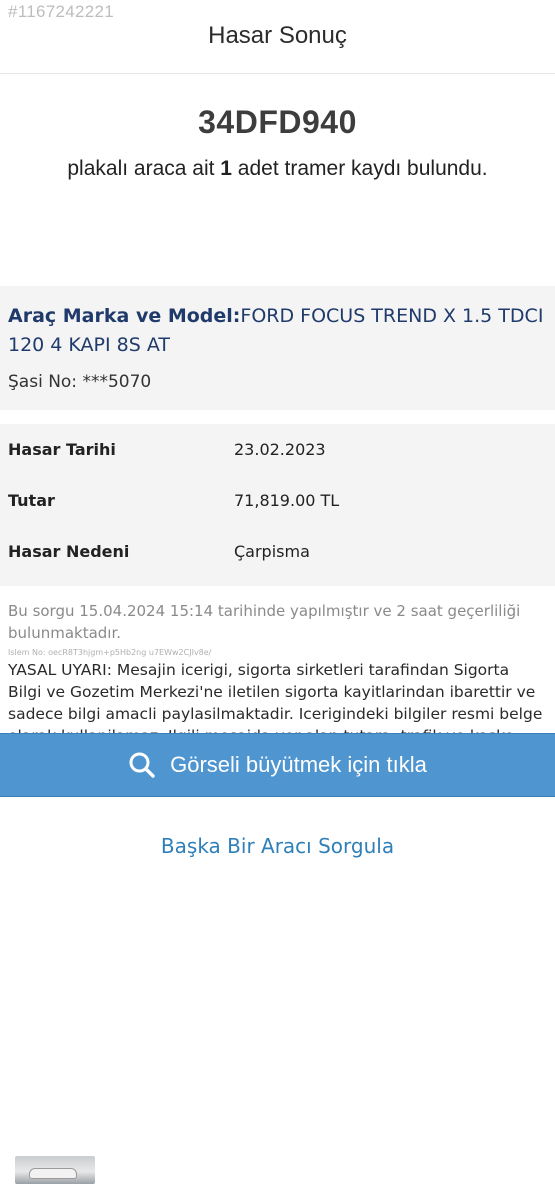 Image resolution: width=555 pixels, height=1200 pixels. Describe the element at coordinates (226, 168) in the screenshot. I see `record-count: 1` at that location.